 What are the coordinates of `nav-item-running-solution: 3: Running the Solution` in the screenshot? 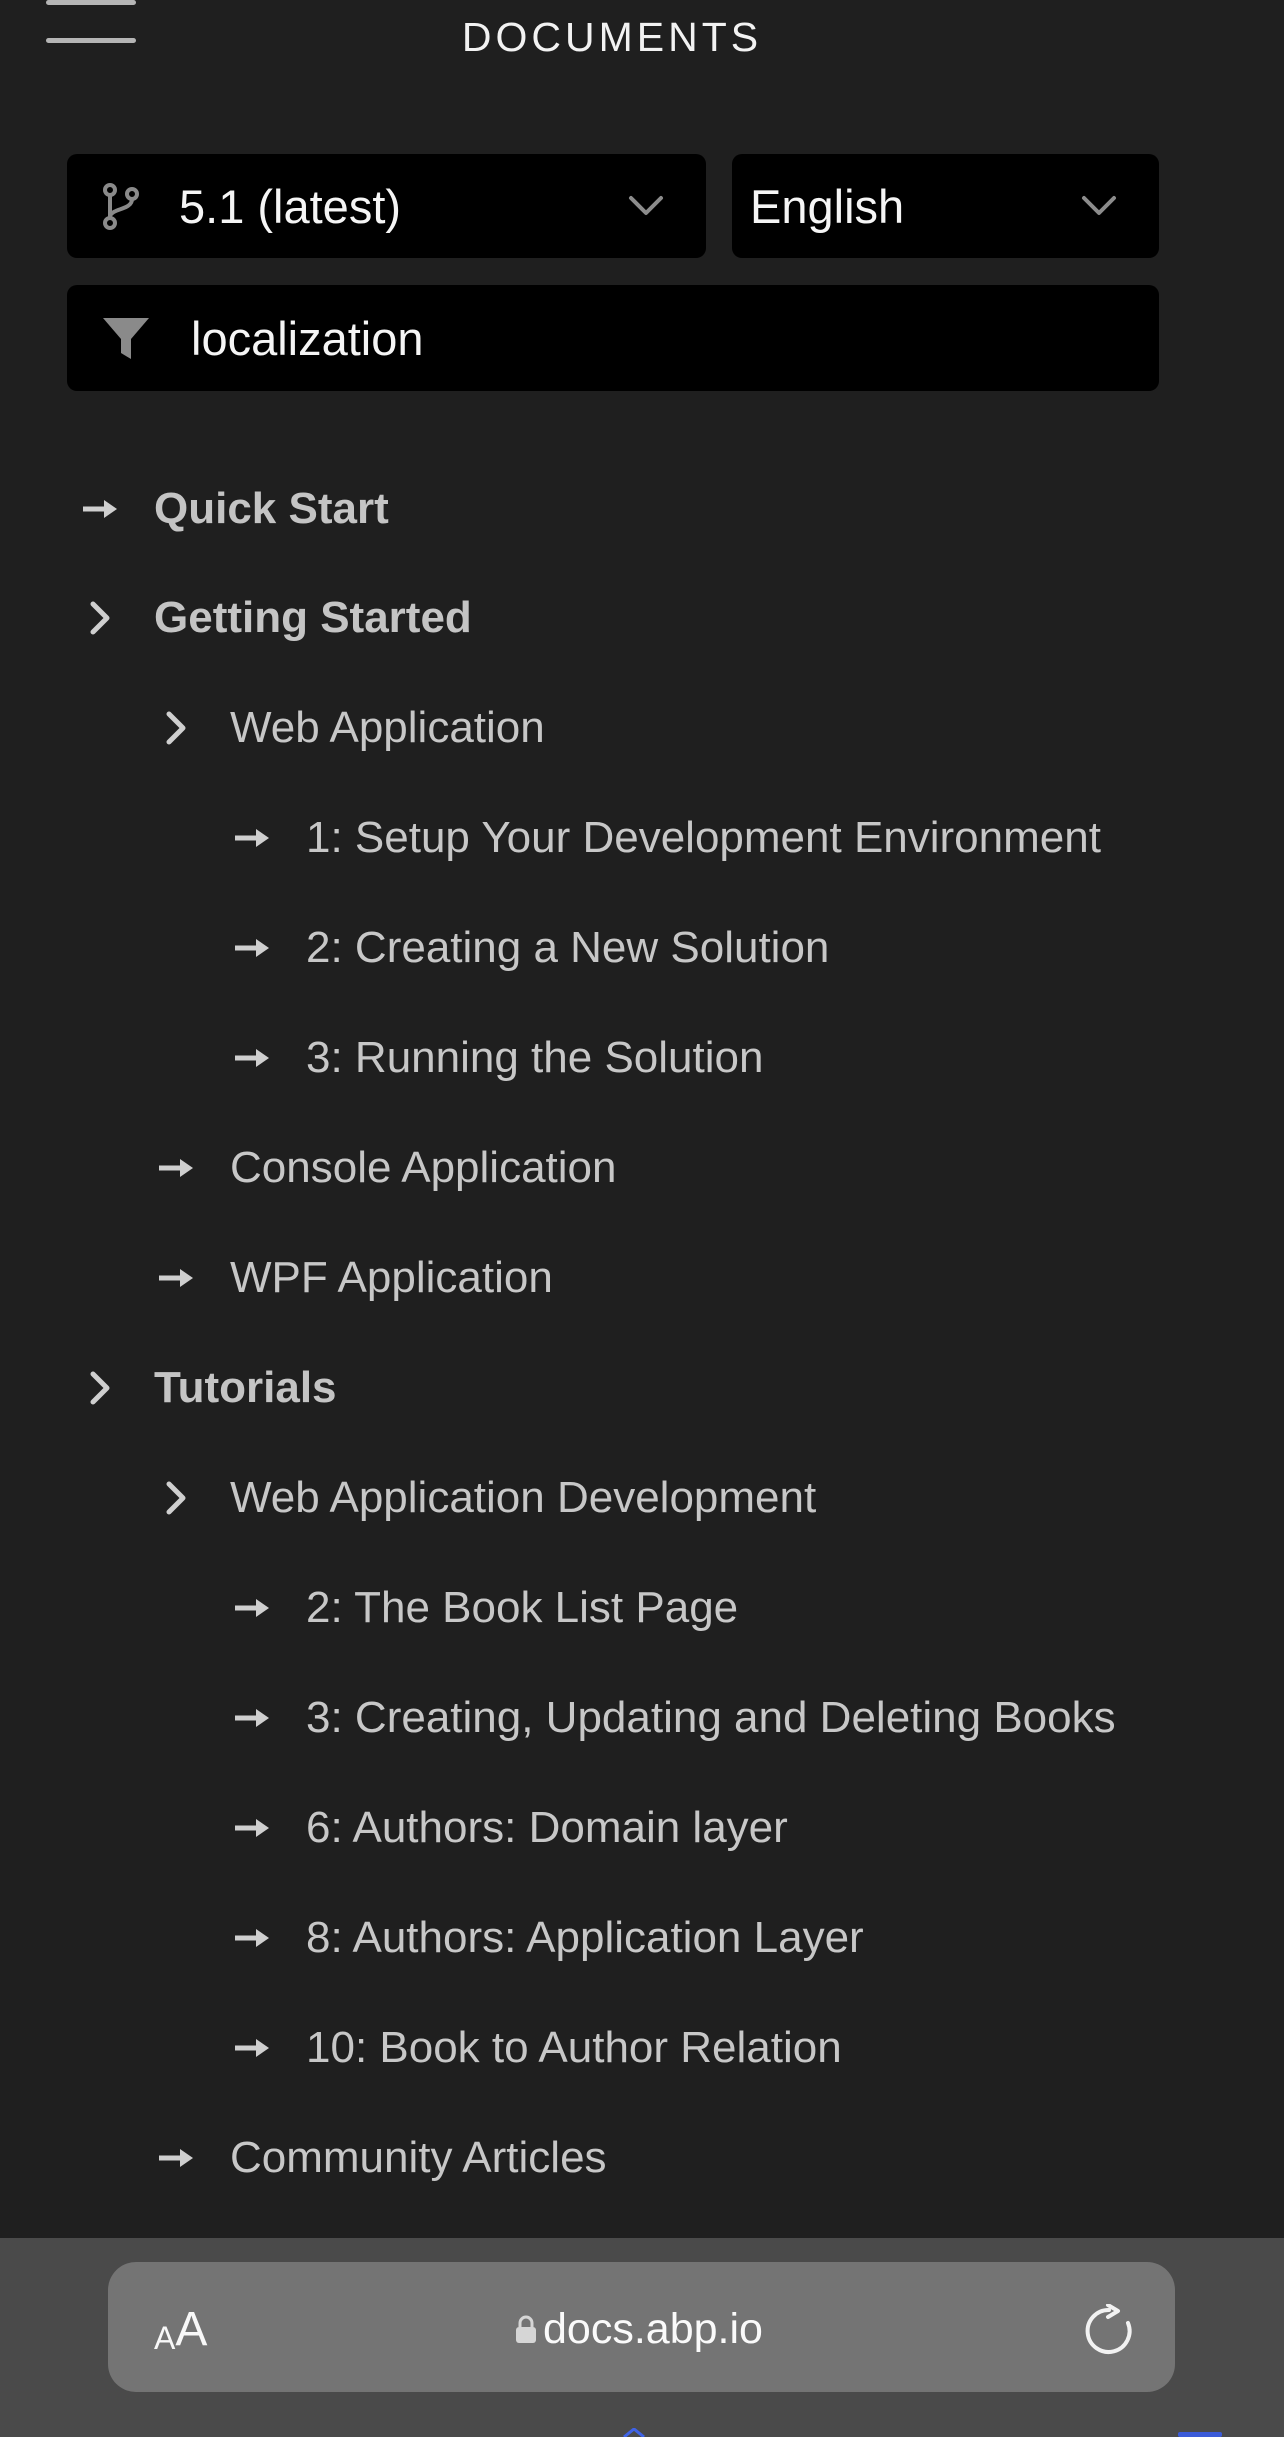 It's located at (497, 1058).